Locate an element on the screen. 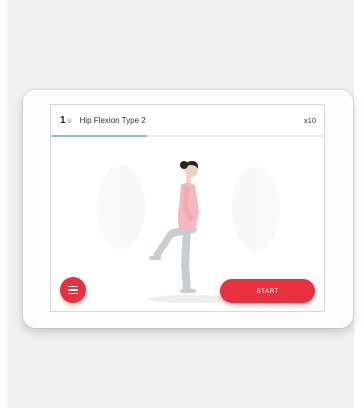 Image resolution: width=362 pixels, height=408 pixels. menu-button is located at coordinates (73, 290).